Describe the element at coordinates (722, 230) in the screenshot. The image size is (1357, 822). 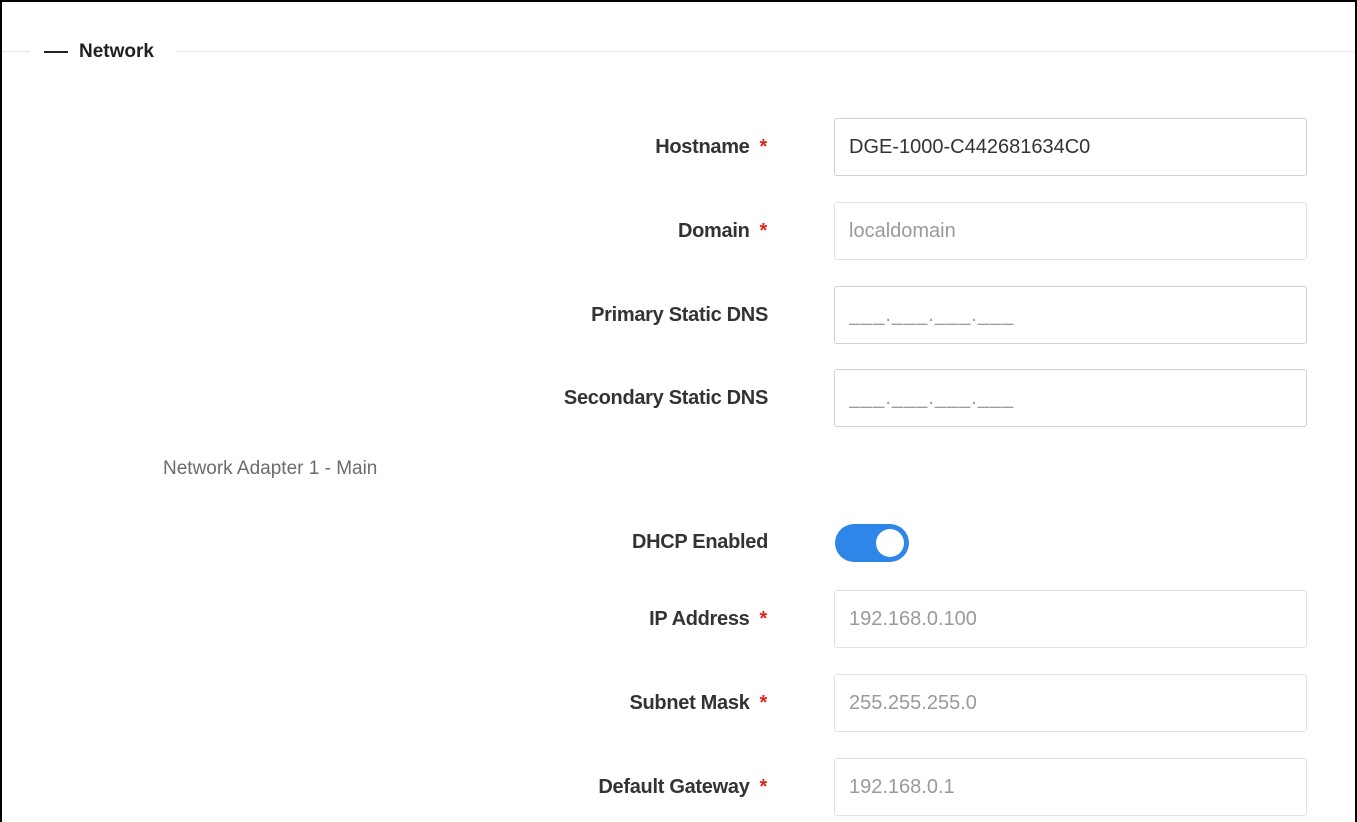
I see `domain-label: Domain *` at that location.